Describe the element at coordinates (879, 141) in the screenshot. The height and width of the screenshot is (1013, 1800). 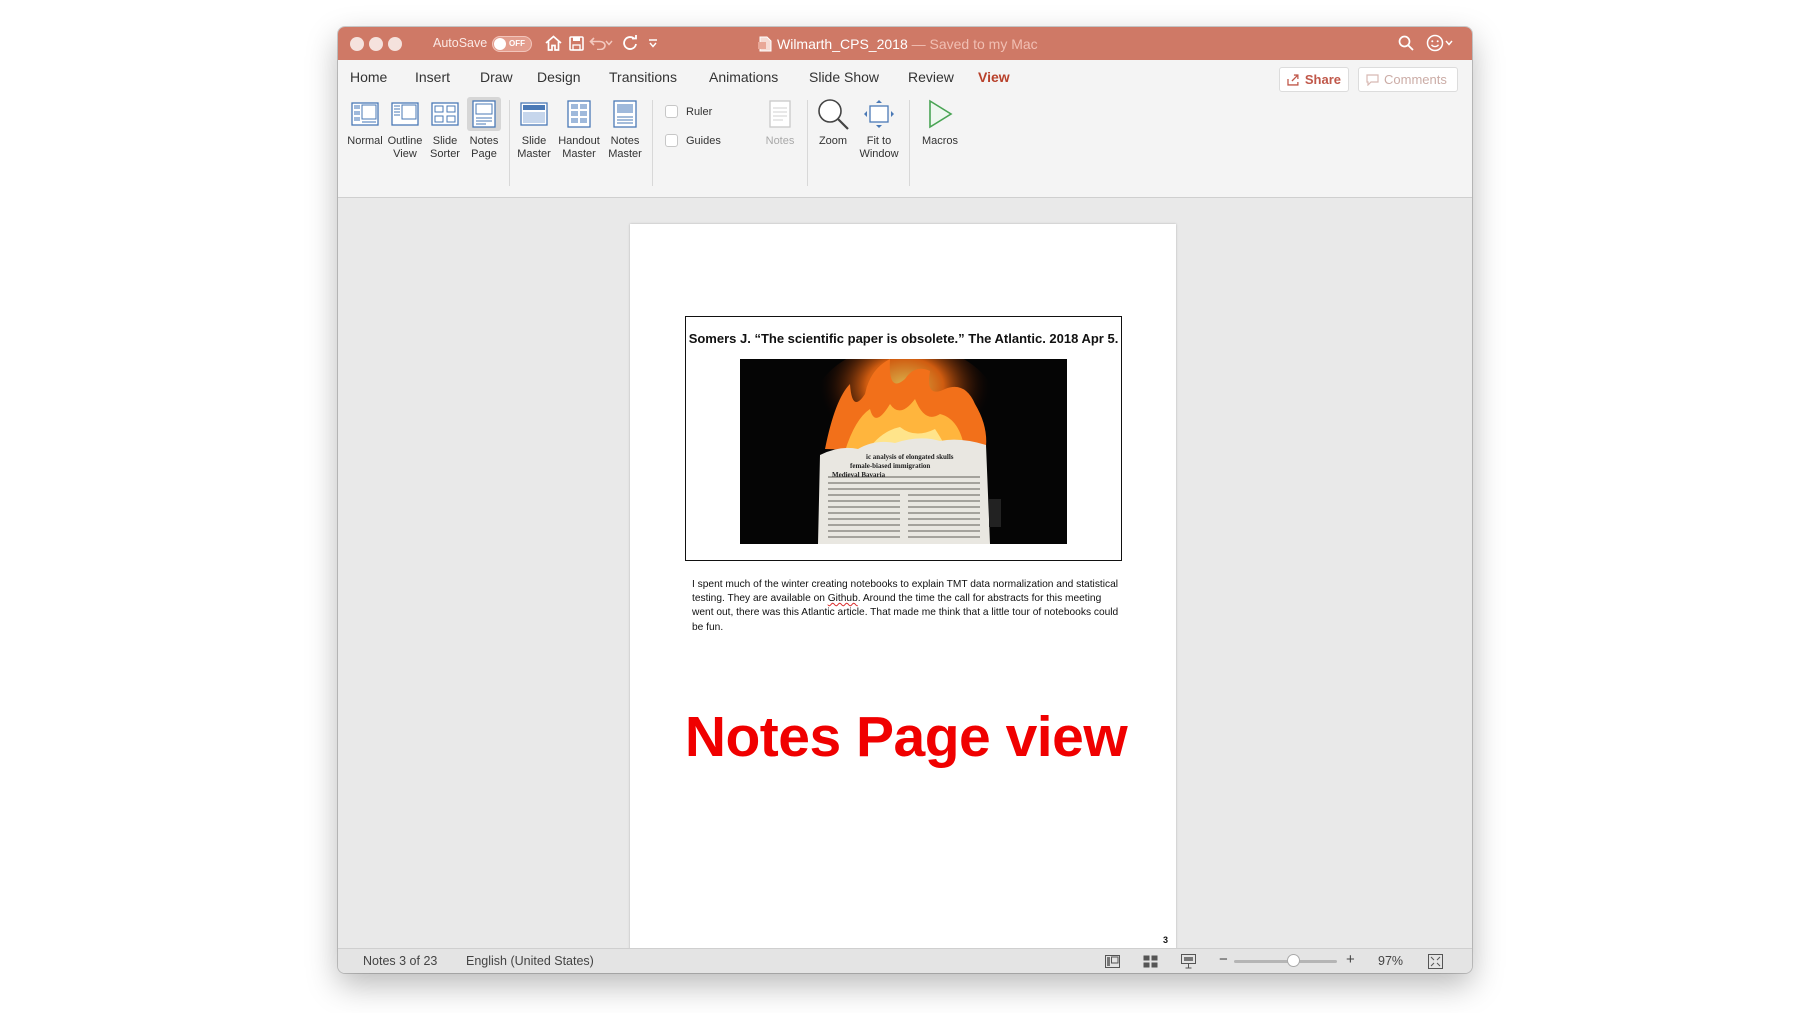
I see `fit-to-window-label-1: Fit to` at that location.